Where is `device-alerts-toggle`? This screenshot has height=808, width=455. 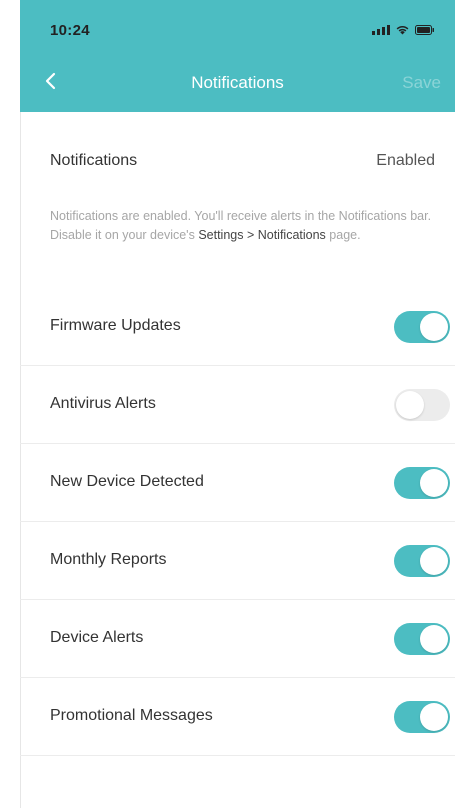 device-alerts-toggle is located at coordinates (422, 639).